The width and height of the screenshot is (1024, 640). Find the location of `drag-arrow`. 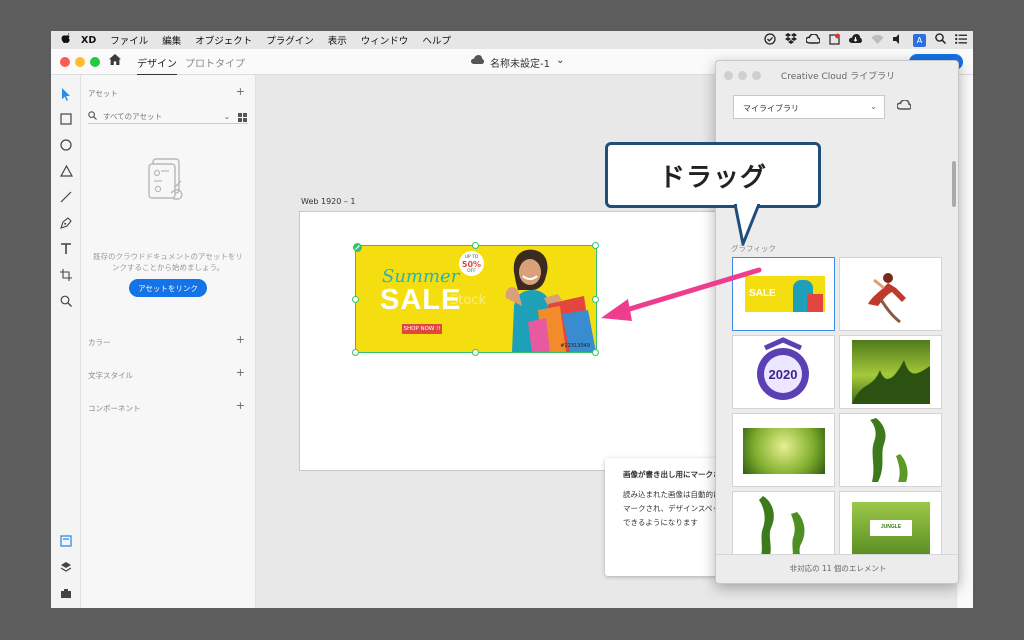

drag-arrow is located at coordinates (681, 294).